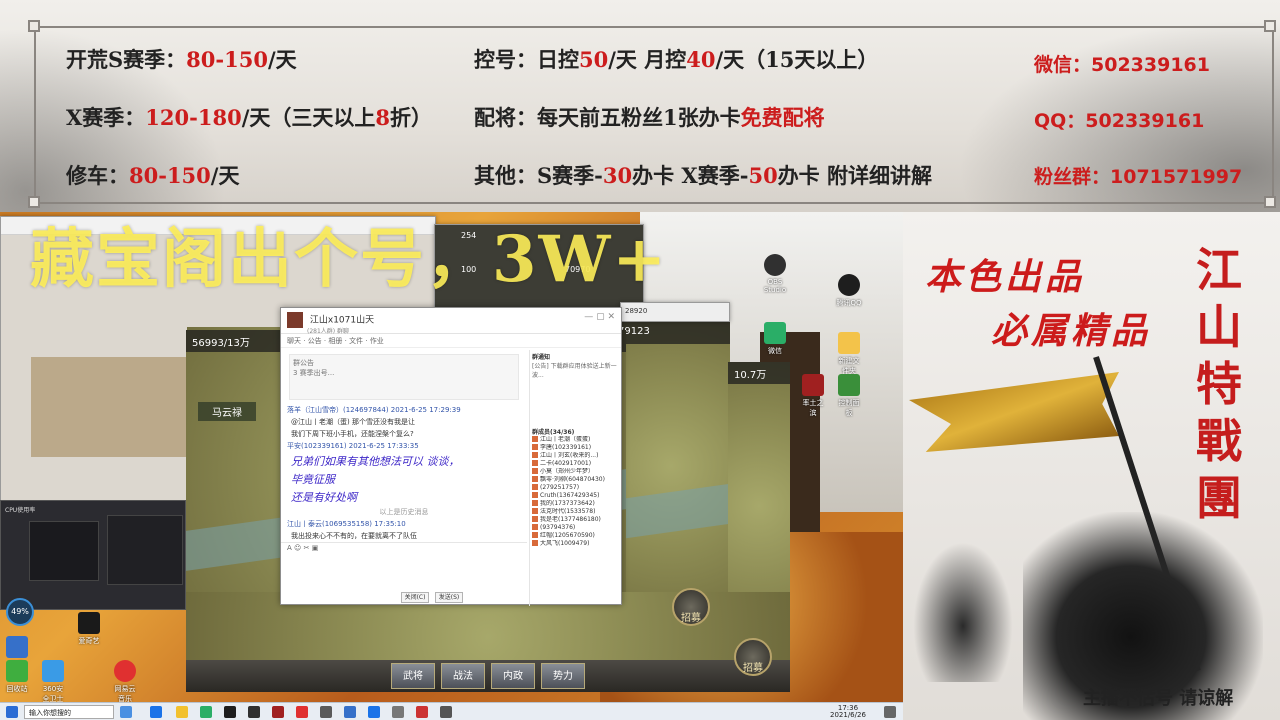  What do you see at coordinates (181, 59) in the screenshot?
I see `price-s-season: 开荒S赛季：80-150/天` at bounding box center [181, 59].